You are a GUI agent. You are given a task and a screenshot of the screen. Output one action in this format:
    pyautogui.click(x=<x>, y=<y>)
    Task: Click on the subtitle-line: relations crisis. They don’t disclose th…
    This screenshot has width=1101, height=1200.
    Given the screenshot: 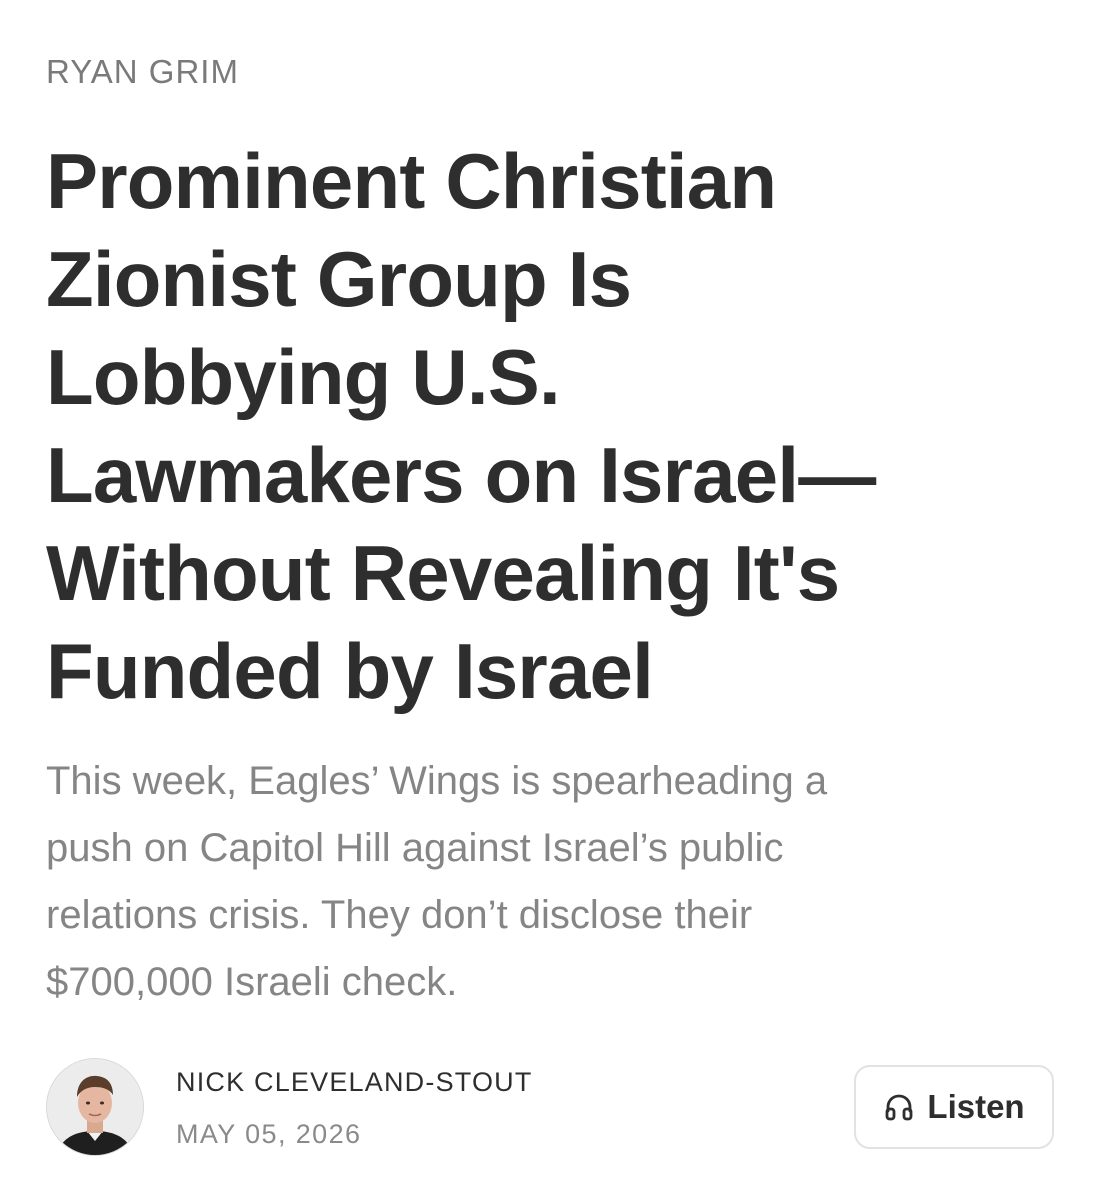 What is the action you would take?
    pyautogui.click(x=399, y=915)
    